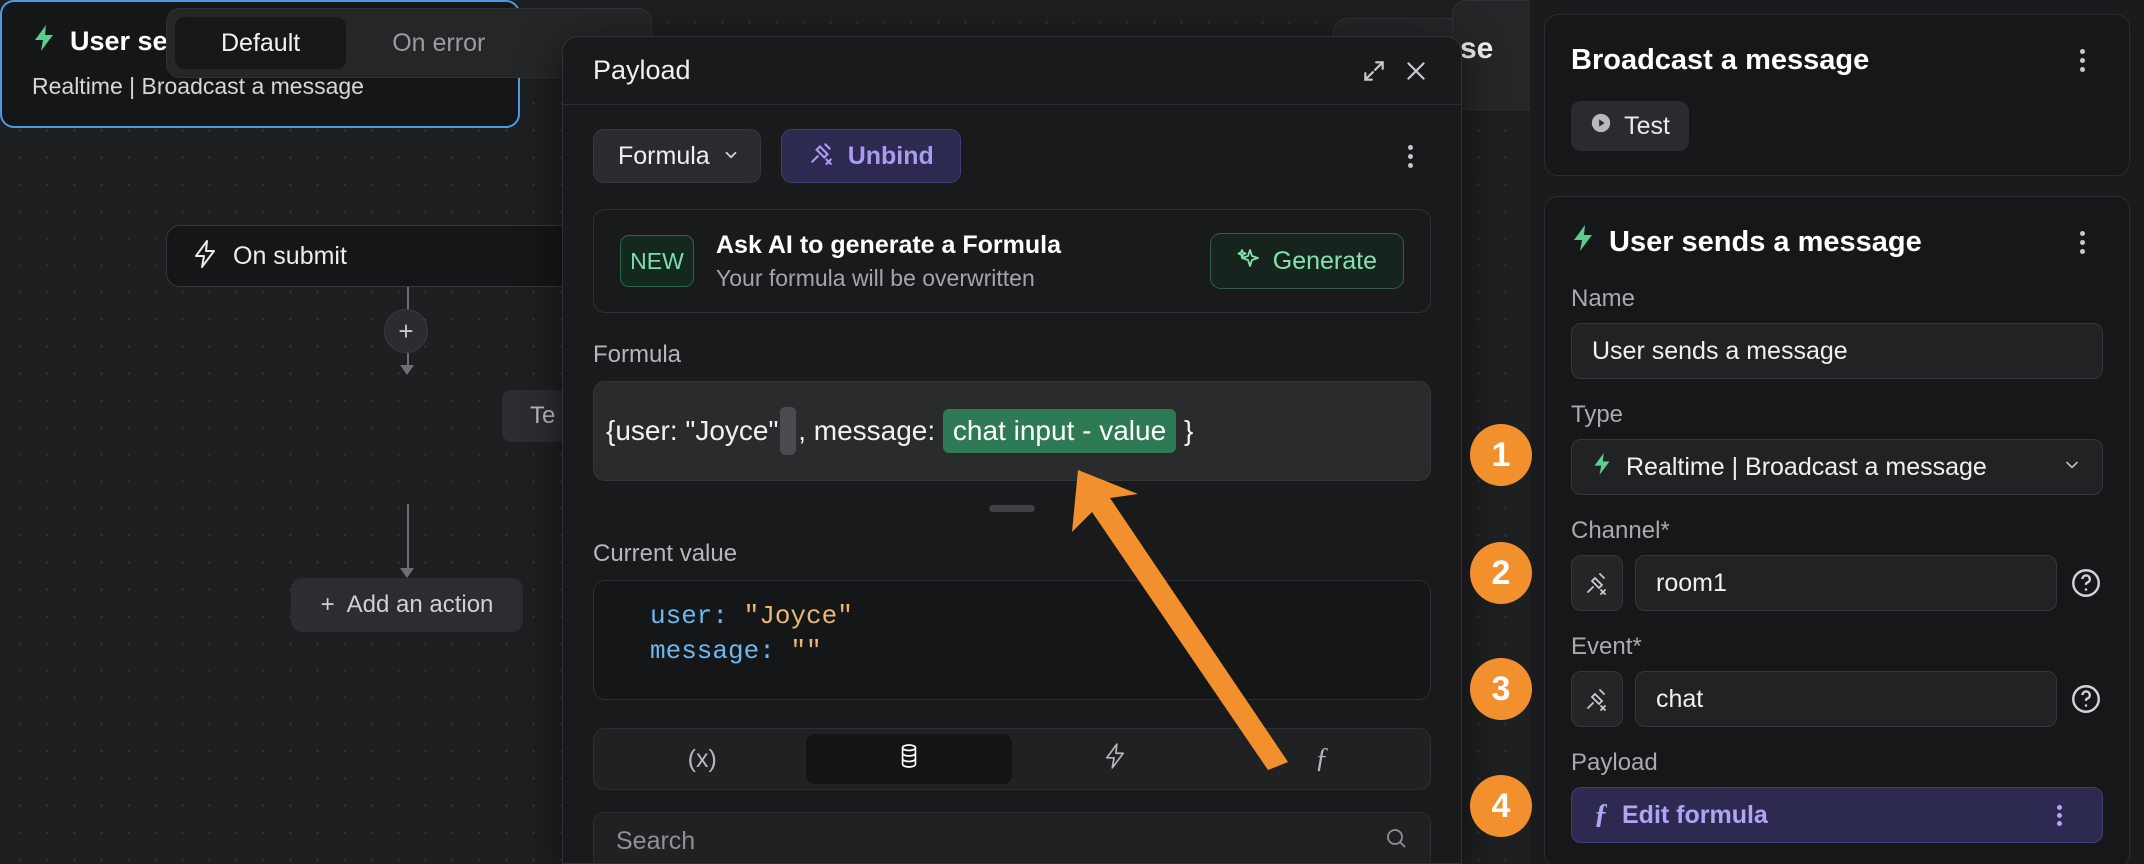  What do you see at coordinates (1680, 698) in the screenshot?
I see `event-input-value: chat` at bounding box center [1680, 698].